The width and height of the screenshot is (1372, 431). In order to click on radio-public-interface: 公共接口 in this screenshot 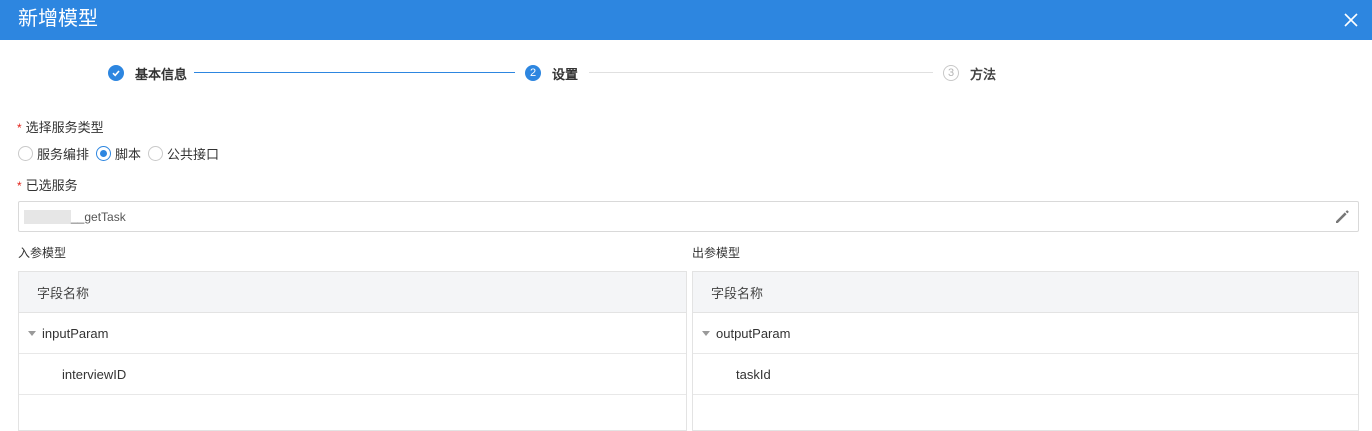, I will do `click(183, 153)`.